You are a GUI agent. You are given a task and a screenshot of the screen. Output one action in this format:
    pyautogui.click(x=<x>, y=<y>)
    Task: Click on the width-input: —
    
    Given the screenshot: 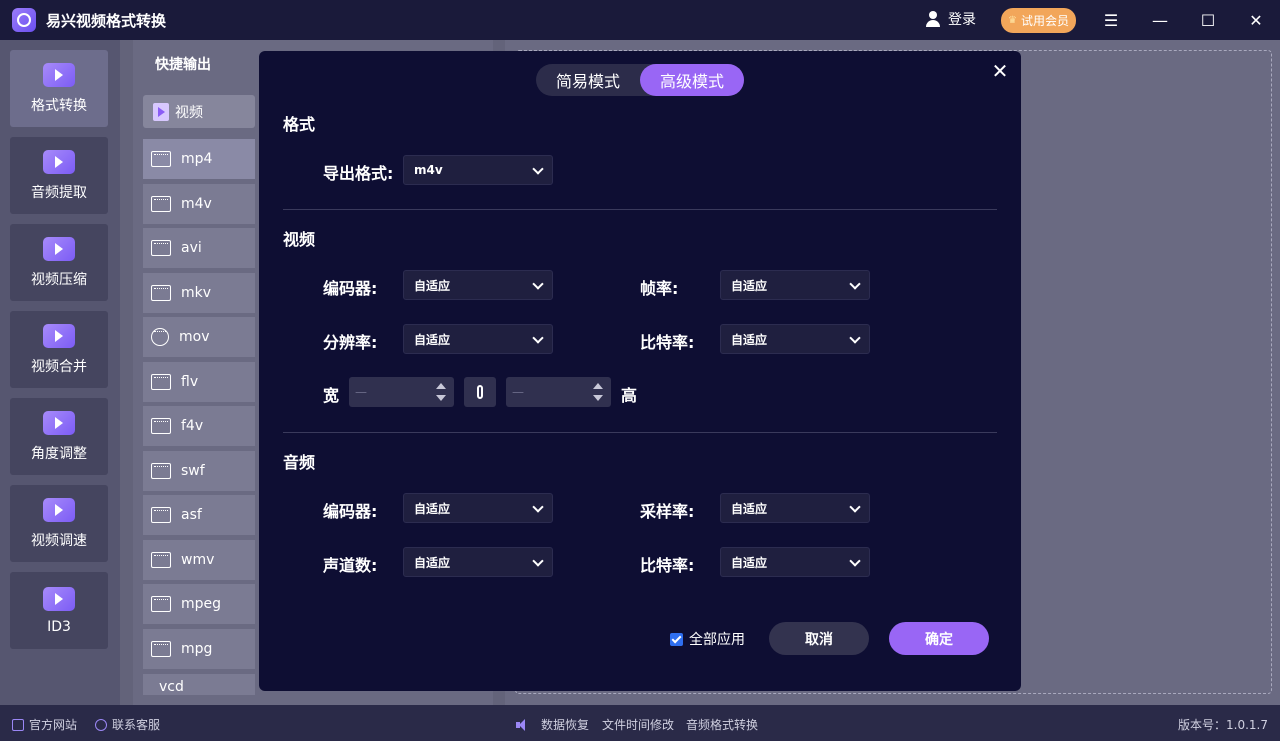 What is the action you would take?
    pyautogui.click(x=401, y=392)
    